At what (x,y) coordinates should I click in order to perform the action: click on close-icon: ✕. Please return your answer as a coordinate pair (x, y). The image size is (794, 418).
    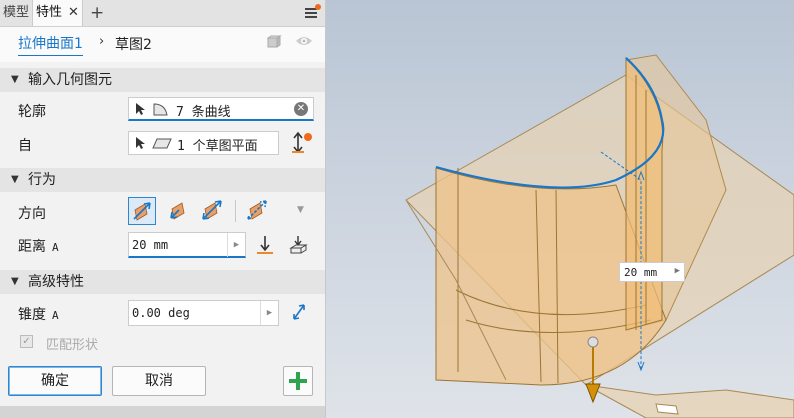
    Looking at the image, I should click on (73, 12).